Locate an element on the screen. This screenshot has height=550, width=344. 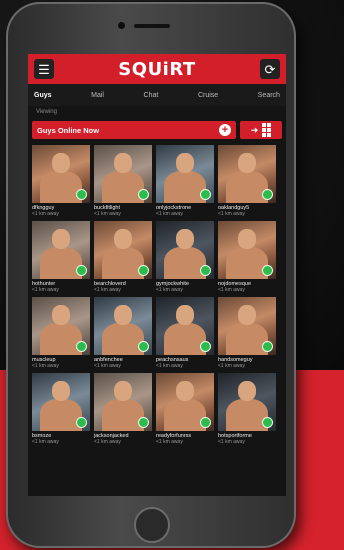
profile-card: peachsnsaus <1 km away is located at coordinates (185, 333).